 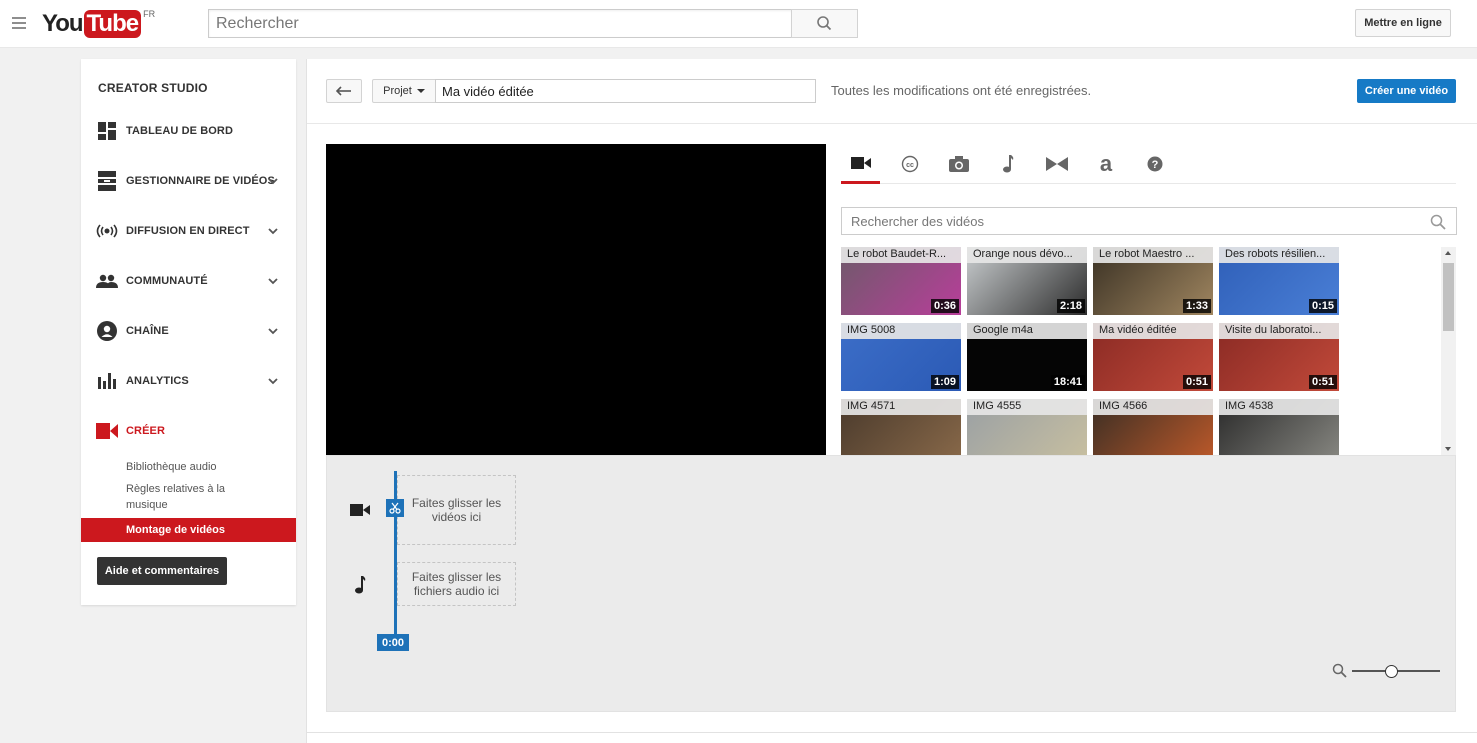 I want to click on country-code: FR, so click(x=149, y=14).